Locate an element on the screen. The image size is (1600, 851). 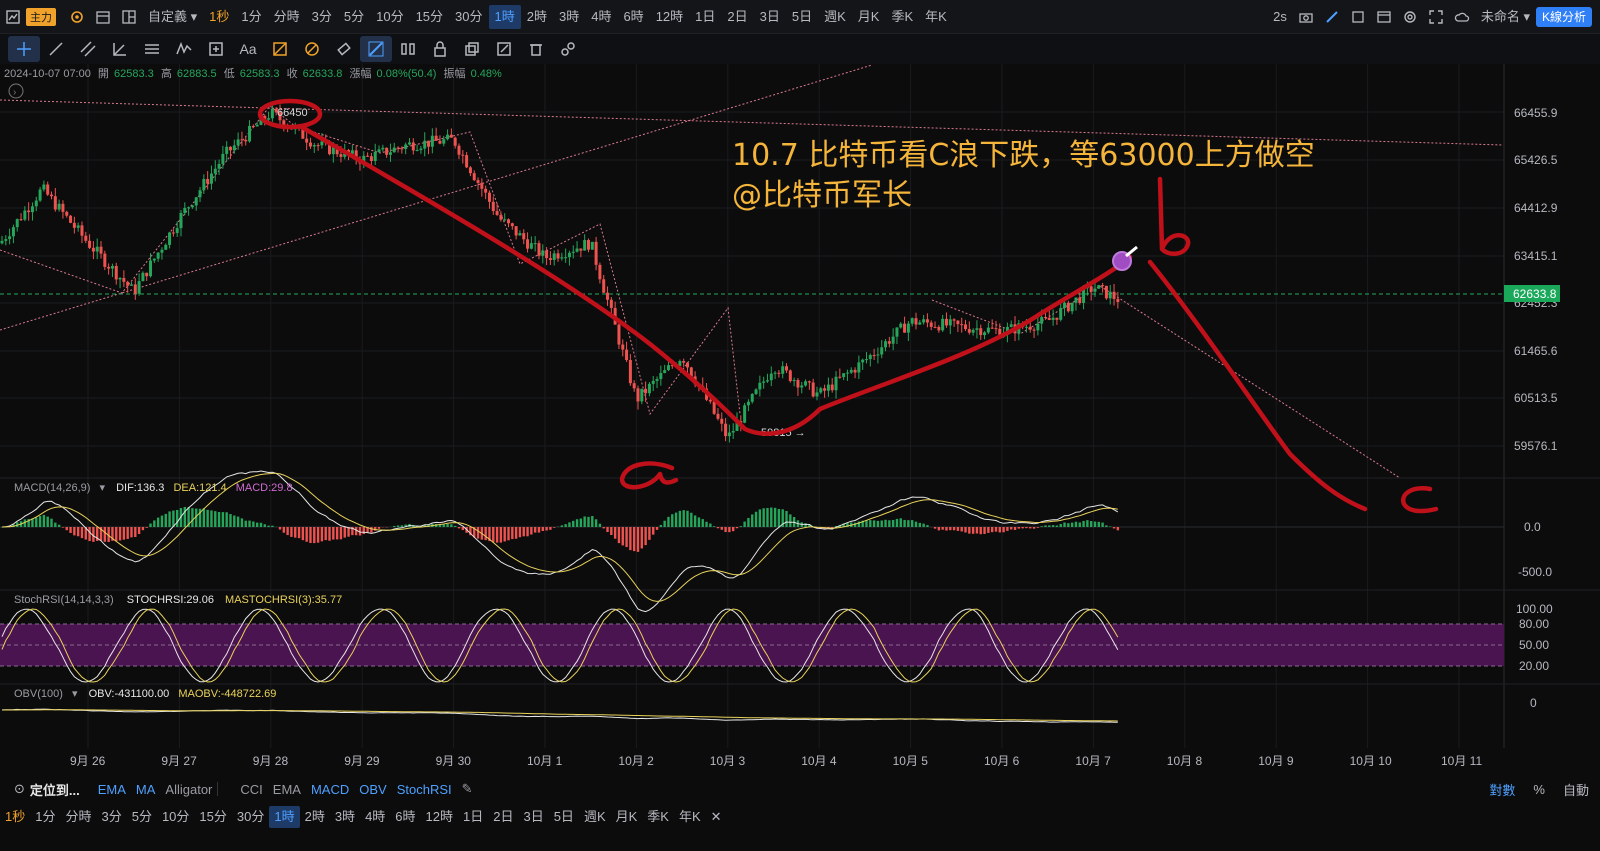
tf-year: 年K is located at coordinates (936, 17).